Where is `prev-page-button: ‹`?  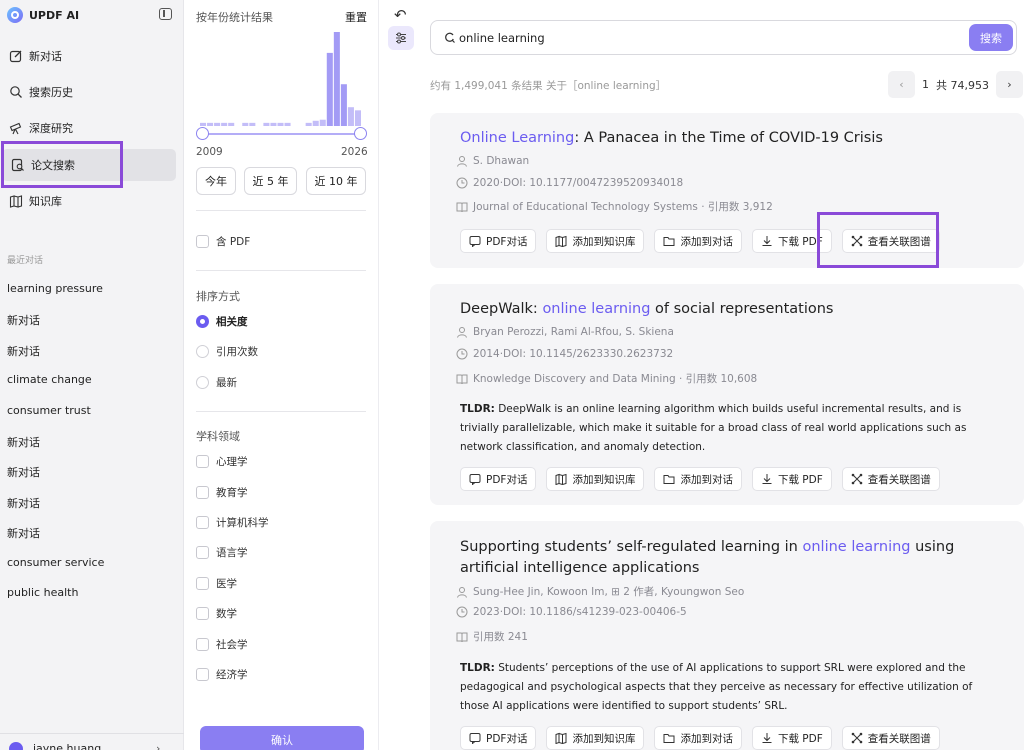 prev-page-button: ‹ is located at coordinates (901, 84).